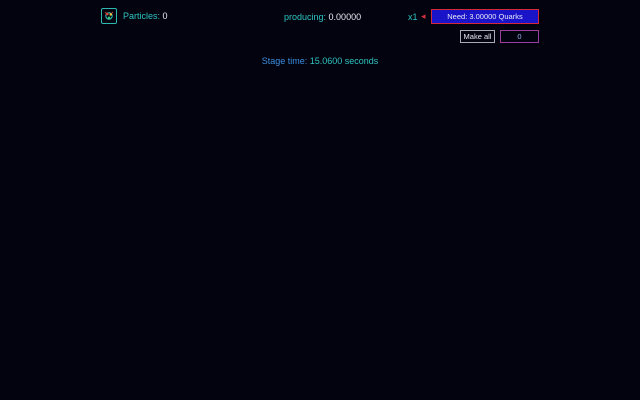  I want to click on make-all-button: Make all, so click(477, 36).